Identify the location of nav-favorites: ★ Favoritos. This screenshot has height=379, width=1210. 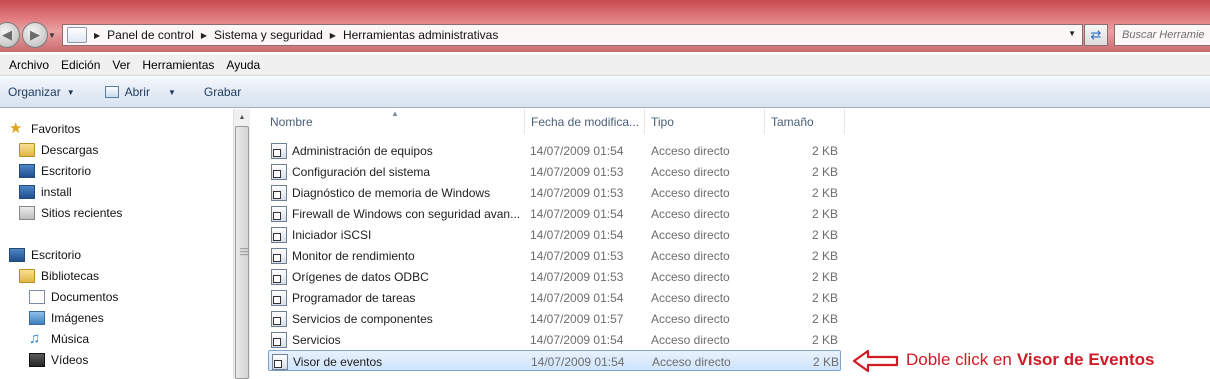
(44, 128).